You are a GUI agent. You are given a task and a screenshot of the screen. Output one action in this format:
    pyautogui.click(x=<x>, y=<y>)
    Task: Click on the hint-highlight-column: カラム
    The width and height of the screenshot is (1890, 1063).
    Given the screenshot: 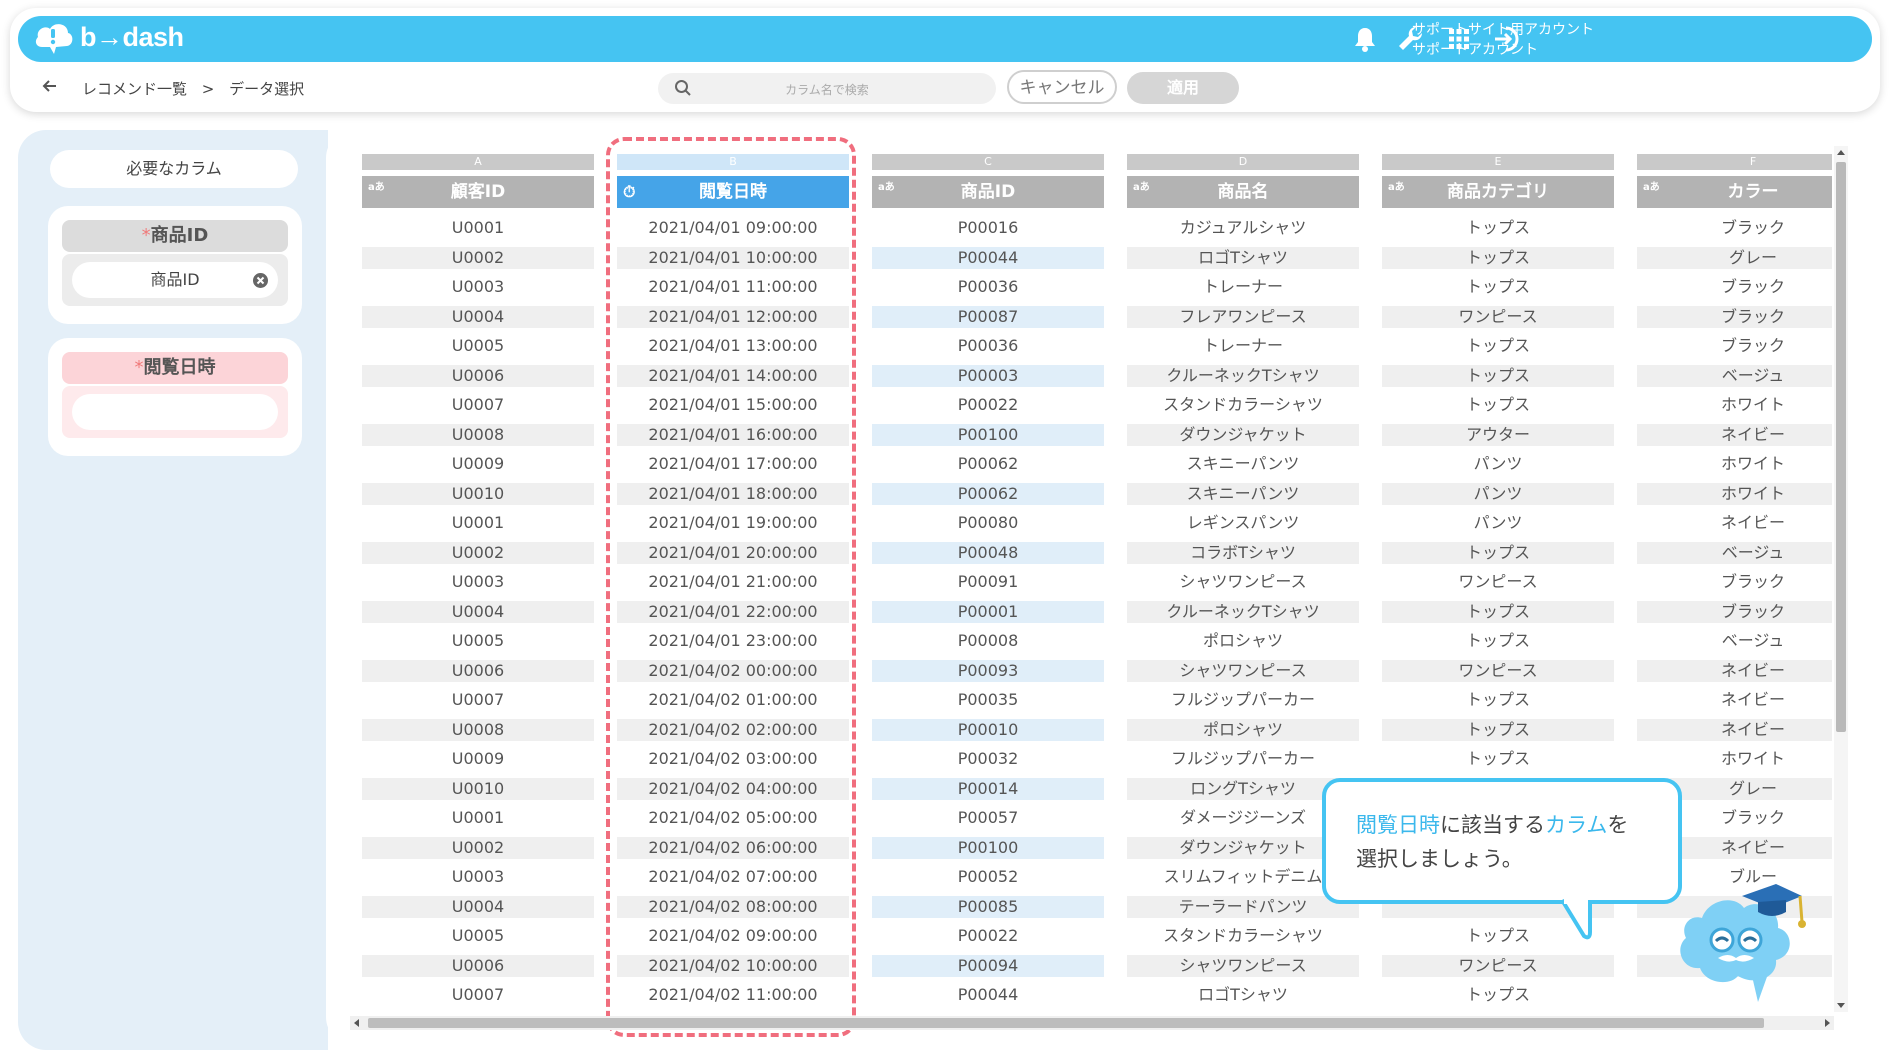 What is the action you would take?
    pyautogui.click(x=1576, y=825)
    